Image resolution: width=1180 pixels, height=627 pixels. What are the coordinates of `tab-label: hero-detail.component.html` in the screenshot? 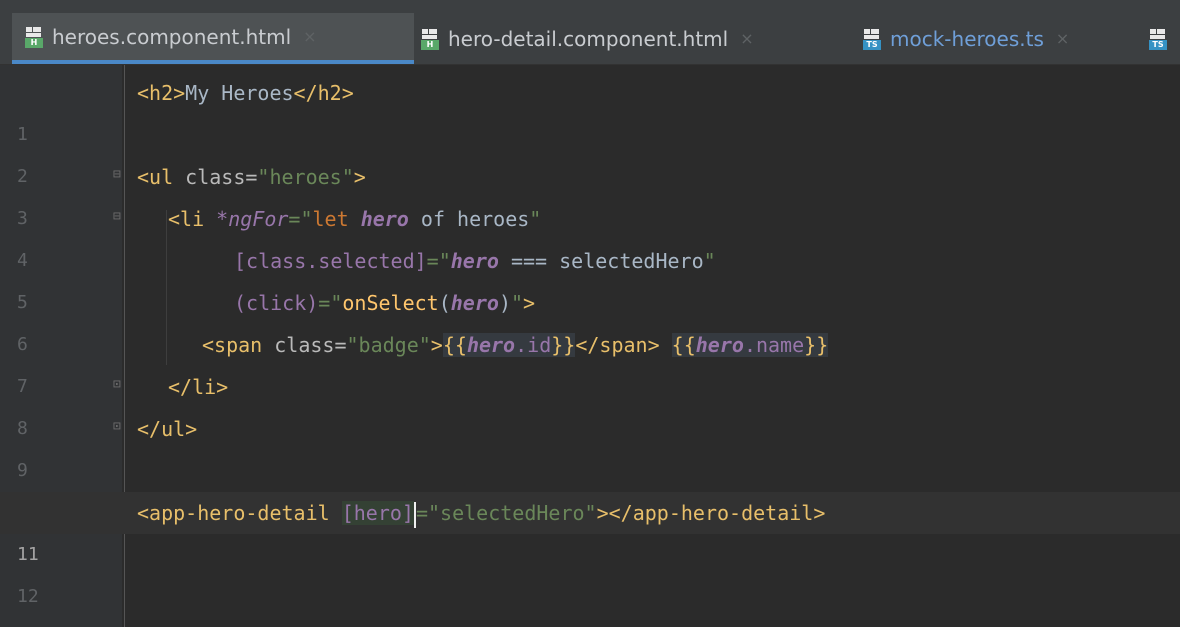 It's located at (588, 38).